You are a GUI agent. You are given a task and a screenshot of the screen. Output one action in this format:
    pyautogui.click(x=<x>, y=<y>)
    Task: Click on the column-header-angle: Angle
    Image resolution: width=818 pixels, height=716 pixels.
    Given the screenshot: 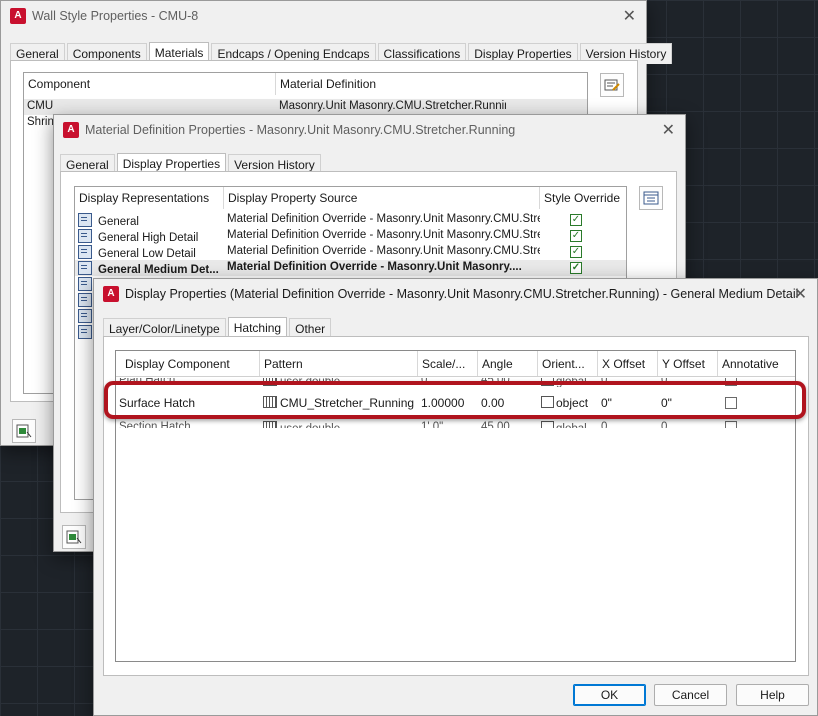 What is the action you would take?
    pyautogui.click(x=508, y=363)
    